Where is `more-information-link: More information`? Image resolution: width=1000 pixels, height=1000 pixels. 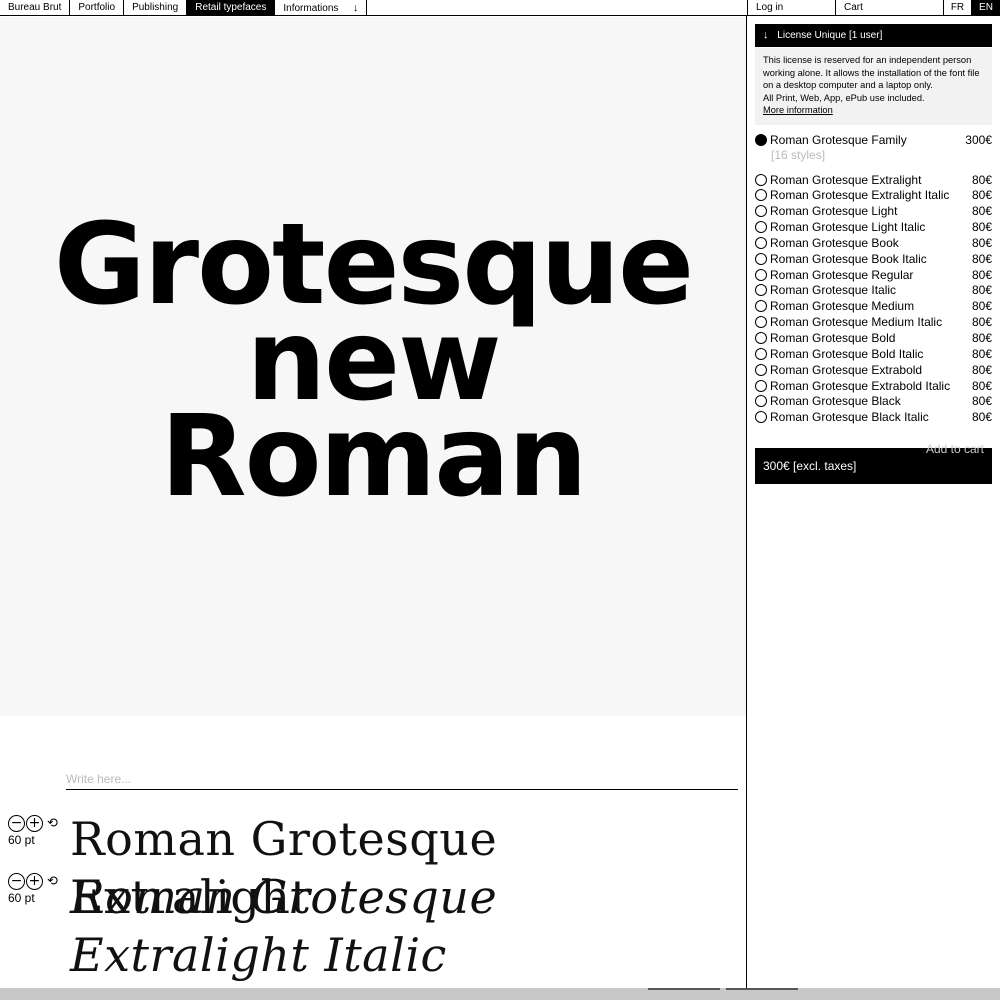 more-information-link: More information is located at coordinates (798, 110).